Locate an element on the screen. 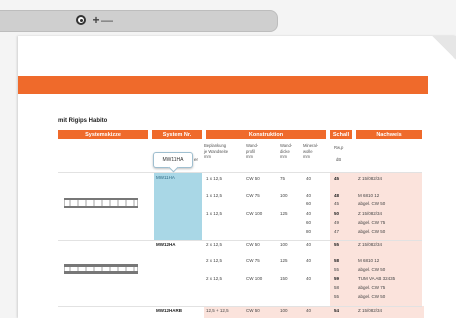  zoom-in-button: + is located at coordinates (96, 20).